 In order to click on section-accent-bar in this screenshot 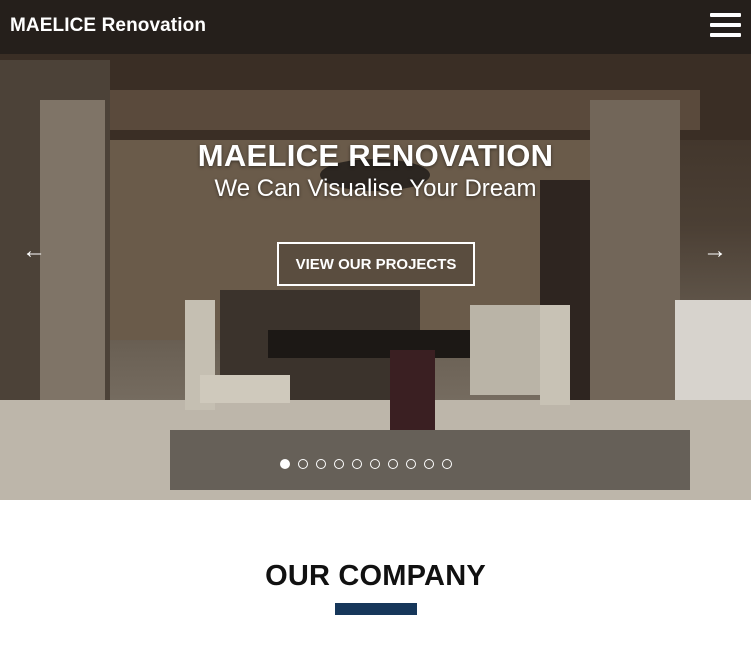, I will do `click(376, 609)`.